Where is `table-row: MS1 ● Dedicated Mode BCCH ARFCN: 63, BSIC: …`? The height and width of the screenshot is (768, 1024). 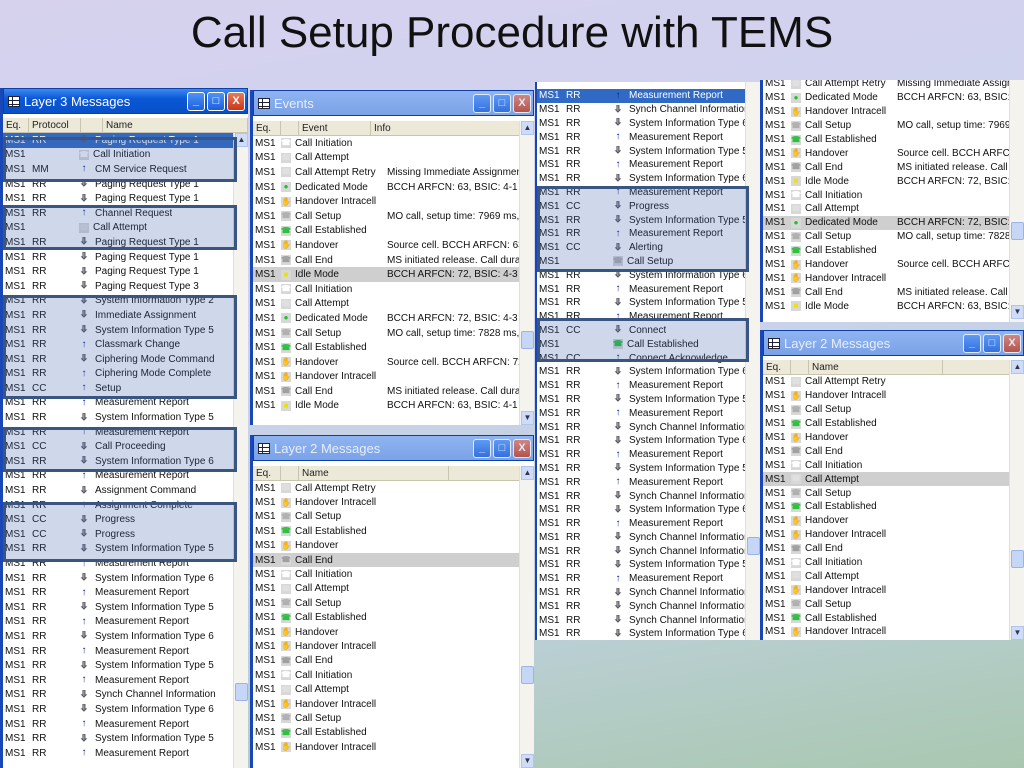
table-row: MS1 ● Dedicated Mode BCCH ARFCN: 63, BSIC: … is located at coordinates (393, 187).